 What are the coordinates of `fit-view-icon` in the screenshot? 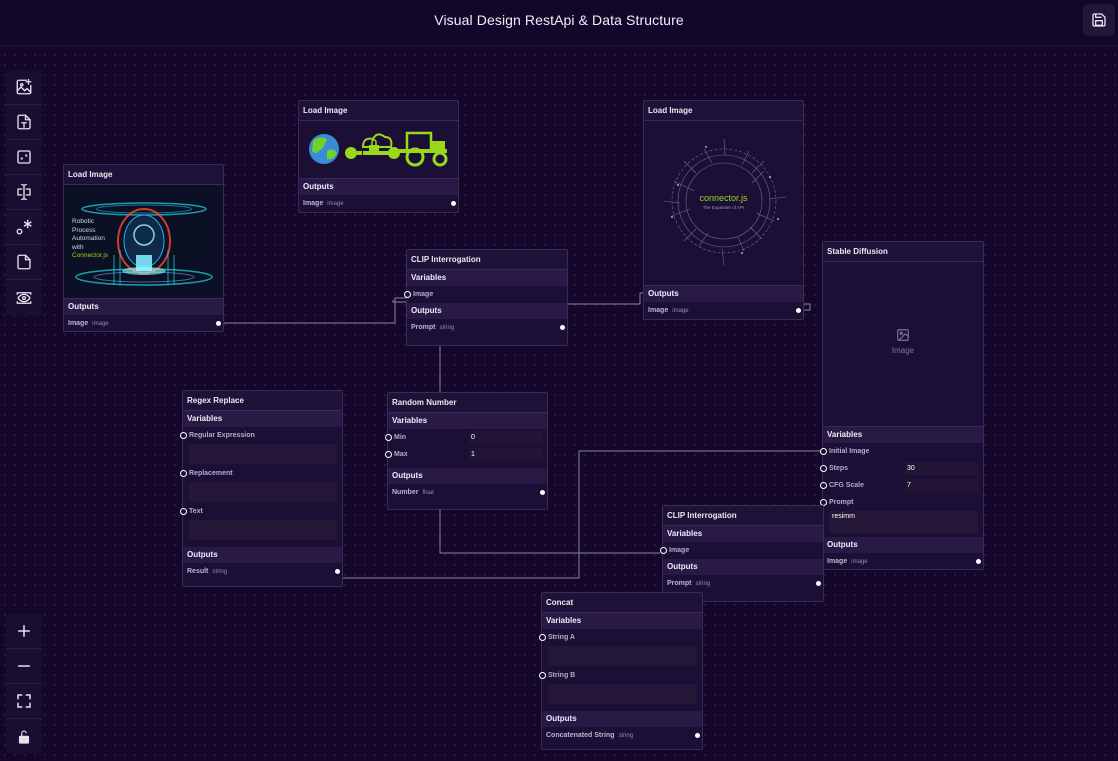 It's located at (24, 701).